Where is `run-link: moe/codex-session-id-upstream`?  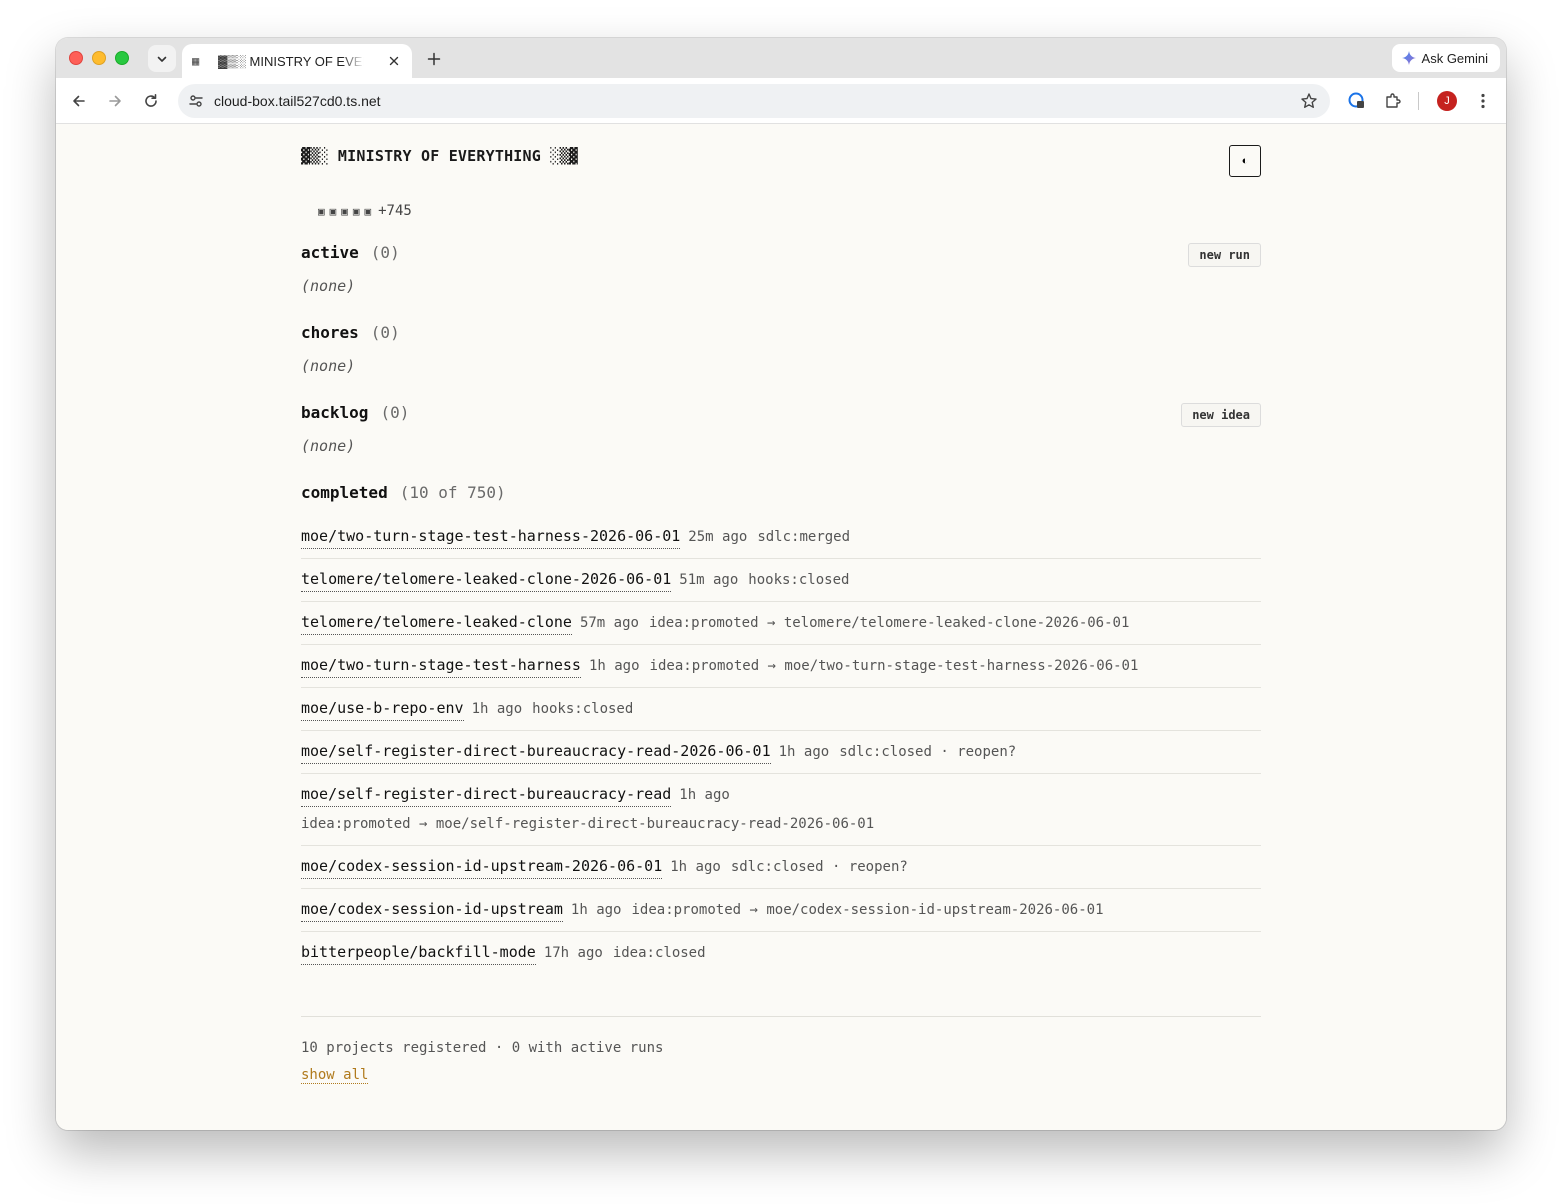 run-link: moe/codex-session-id-upstream is located at coordinates (432, 911).